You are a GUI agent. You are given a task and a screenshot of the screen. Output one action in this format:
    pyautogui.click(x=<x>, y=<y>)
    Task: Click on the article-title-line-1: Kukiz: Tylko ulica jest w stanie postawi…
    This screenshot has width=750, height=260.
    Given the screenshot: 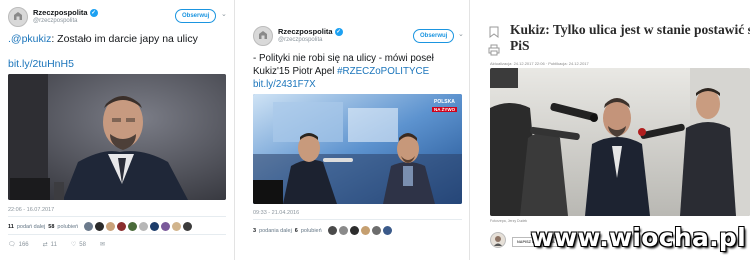 What is the action you would take?
    pyautogui.click(x=630, y=29)
    